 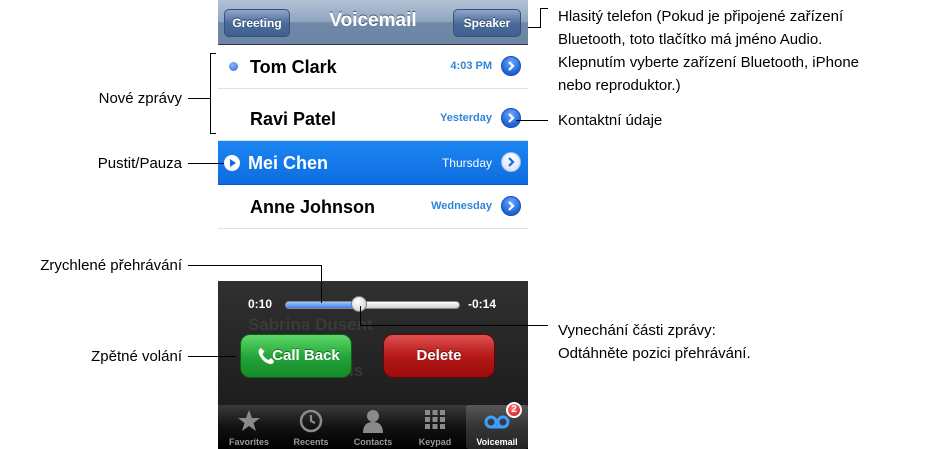 What do you see at coordinates (140, 98) in the screenshot?
I see `callout-new-messages: Nové zprávy` at bounding box center [140, 98].